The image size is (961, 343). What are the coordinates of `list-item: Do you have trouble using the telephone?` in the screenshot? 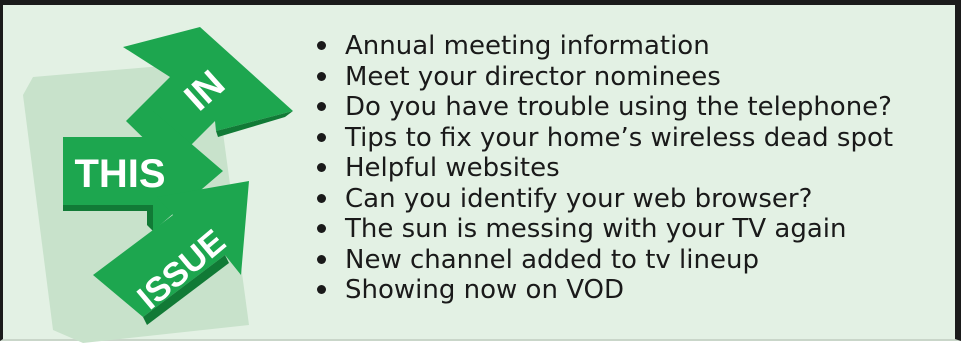 It's located at (604, 107).